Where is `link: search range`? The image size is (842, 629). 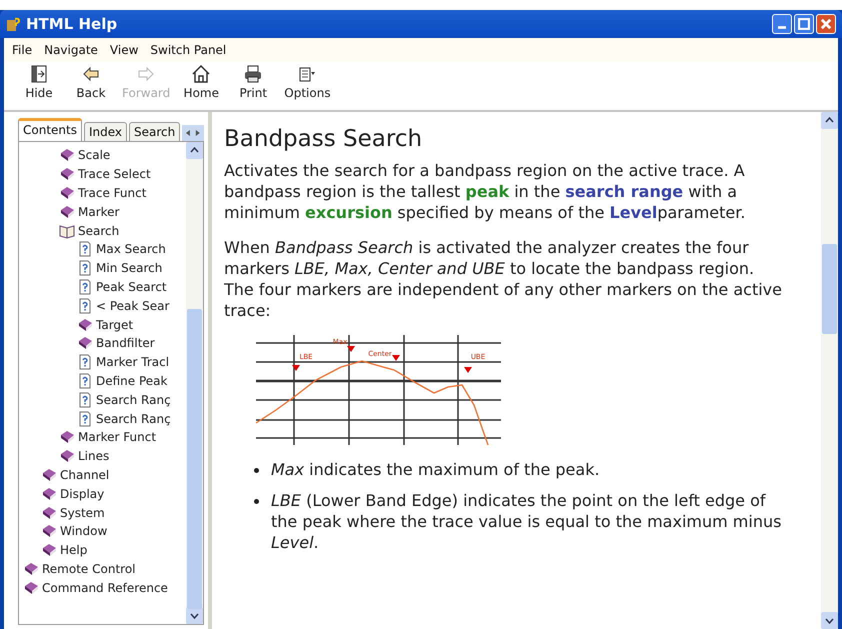 link: search range is located at coordinates (624, 191).